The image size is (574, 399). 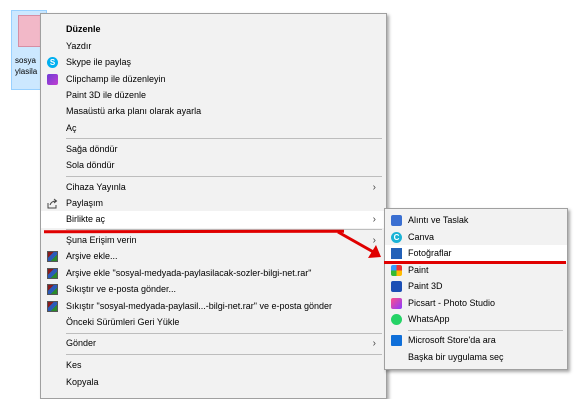 What do you see at coordinates (359, 244) in the screenshot?
I see `annotation-arrow` at bounding box center [359, 244].